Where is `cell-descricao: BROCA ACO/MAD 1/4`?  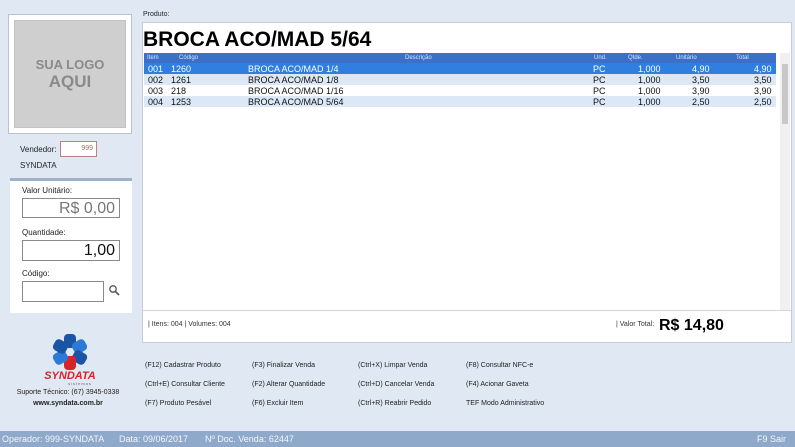 cell-descricao: BROCA ACO/MAD 1/4 is located at coordinates (293, 69).